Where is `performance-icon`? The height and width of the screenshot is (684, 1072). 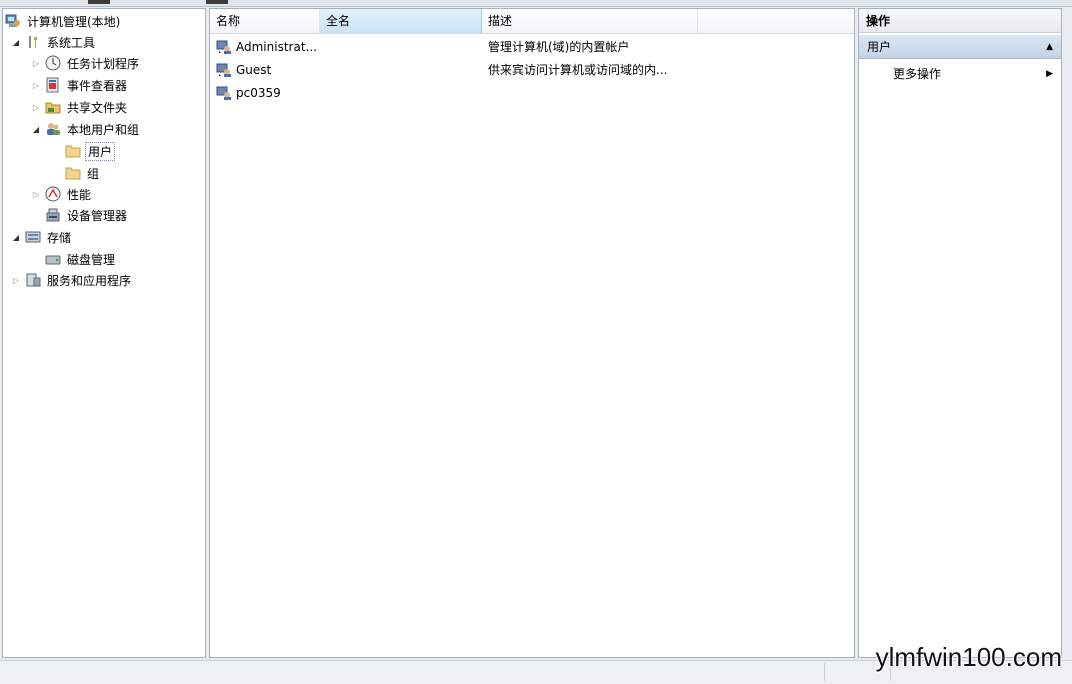 performance-icon is located at coordinates (53, 194).